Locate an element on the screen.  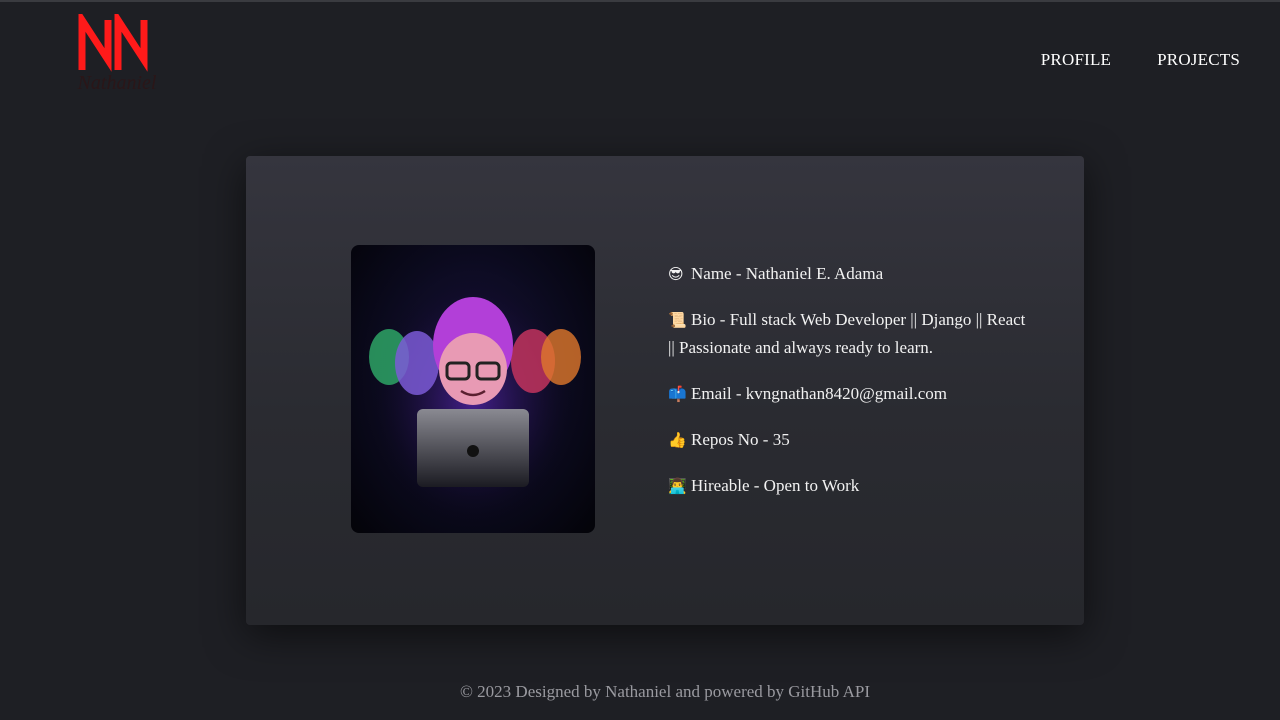
profile-hireable: Hireable - Open to Work is located at coordinates (775, 485).